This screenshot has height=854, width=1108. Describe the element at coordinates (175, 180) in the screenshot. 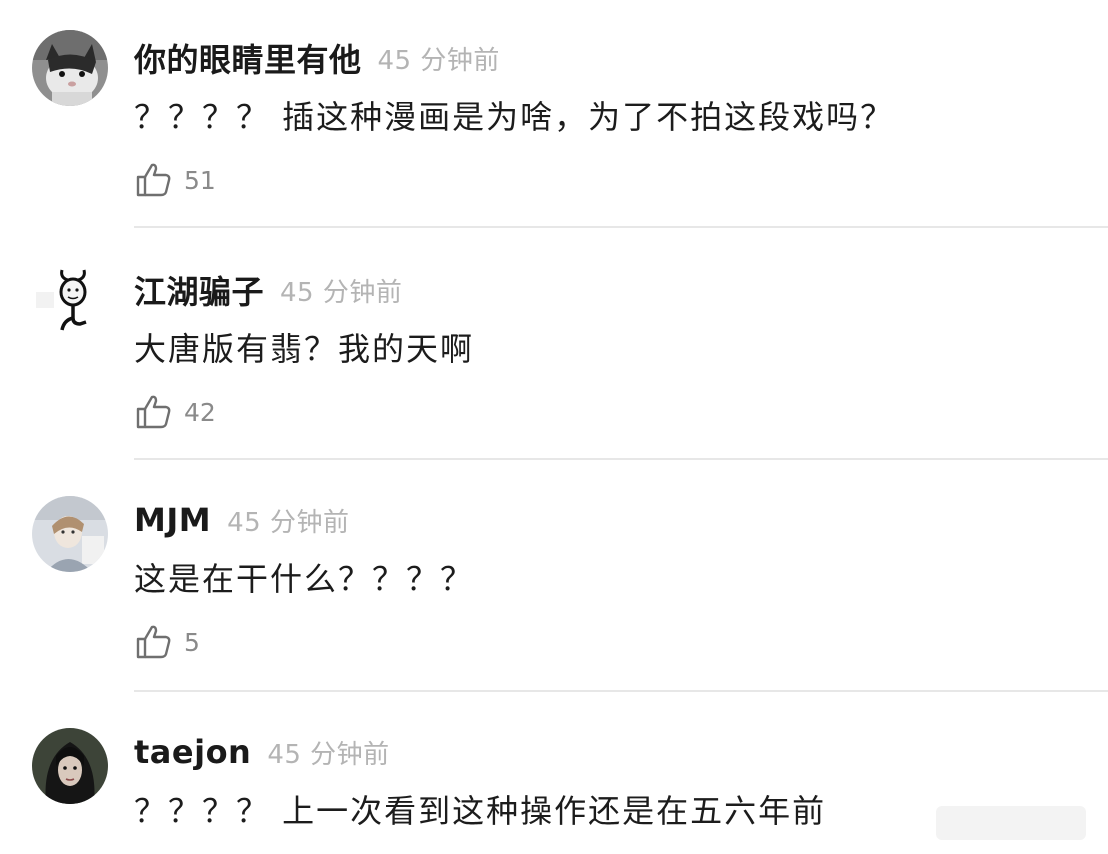

I see `like-button: 51` at that location.